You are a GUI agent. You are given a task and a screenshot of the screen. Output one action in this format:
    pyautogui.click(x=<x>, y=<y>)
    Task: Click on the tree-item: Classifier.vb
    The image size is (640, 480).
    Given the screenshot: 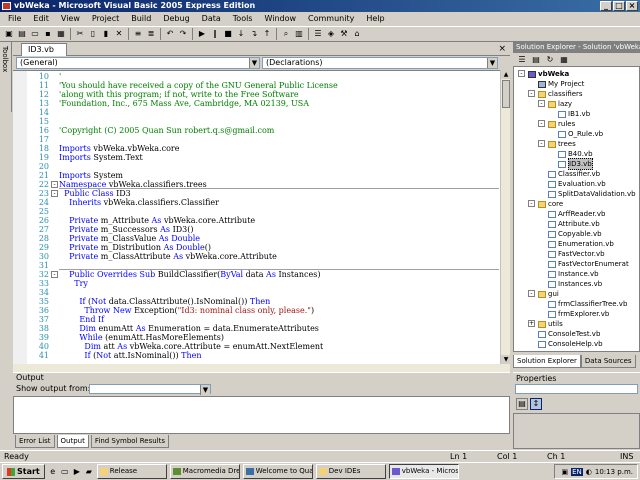 What is the action you would take?
    pyautogui.click(x=574, y=174)
    